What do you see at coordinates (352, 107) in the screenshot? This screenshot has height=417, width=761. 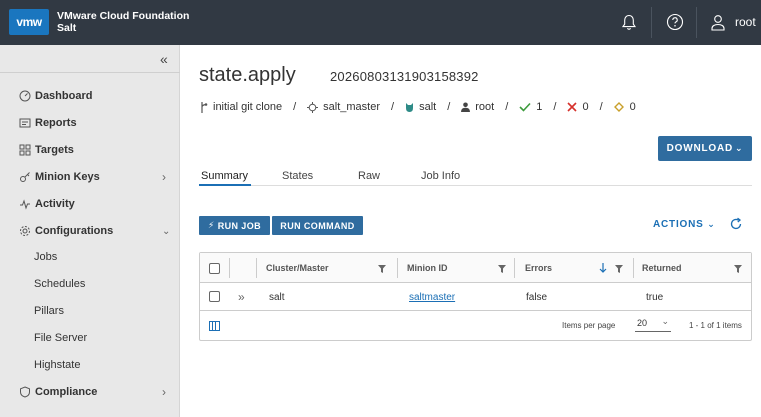 I see `master-label: salt_master` at bounding box center [352, 107].